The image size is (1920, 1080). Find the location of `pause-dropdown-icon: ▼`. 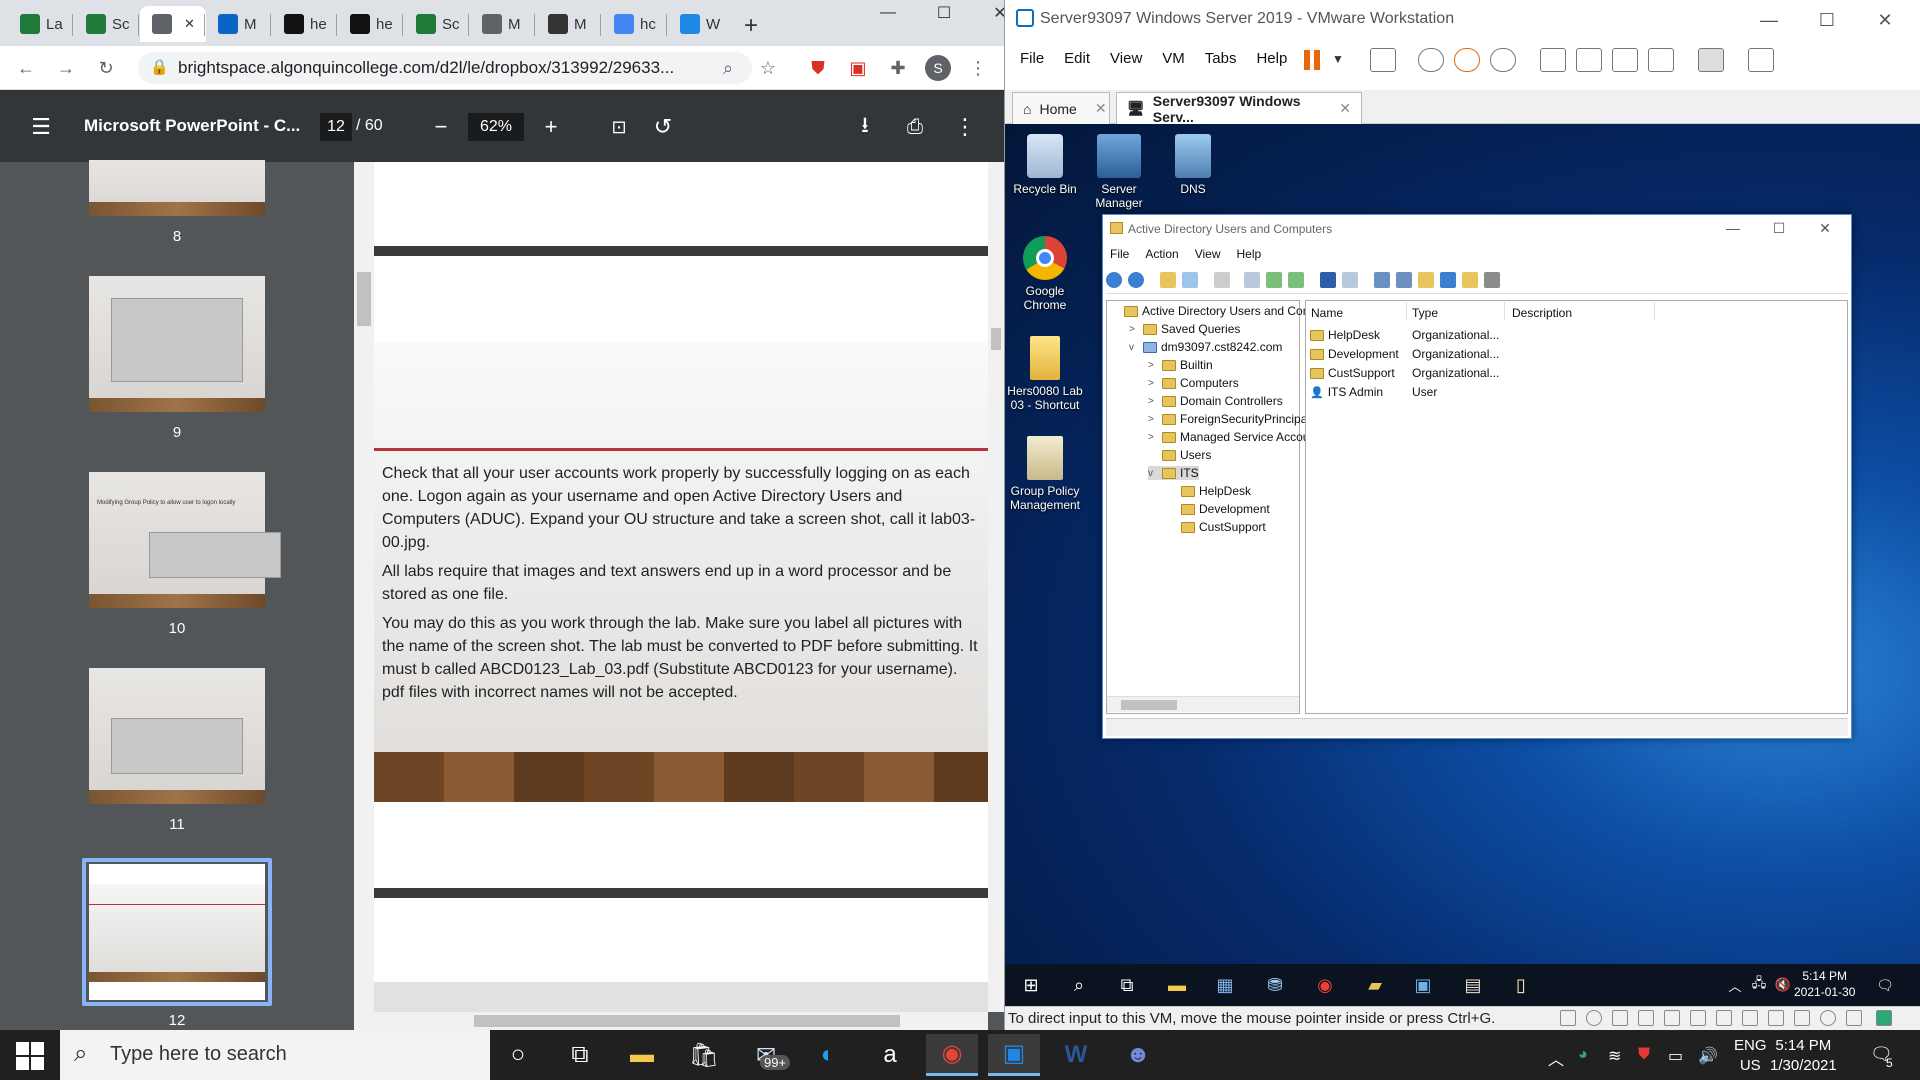

pause-dropdown-icon: ▼ is located at coordinates (1338, 59).